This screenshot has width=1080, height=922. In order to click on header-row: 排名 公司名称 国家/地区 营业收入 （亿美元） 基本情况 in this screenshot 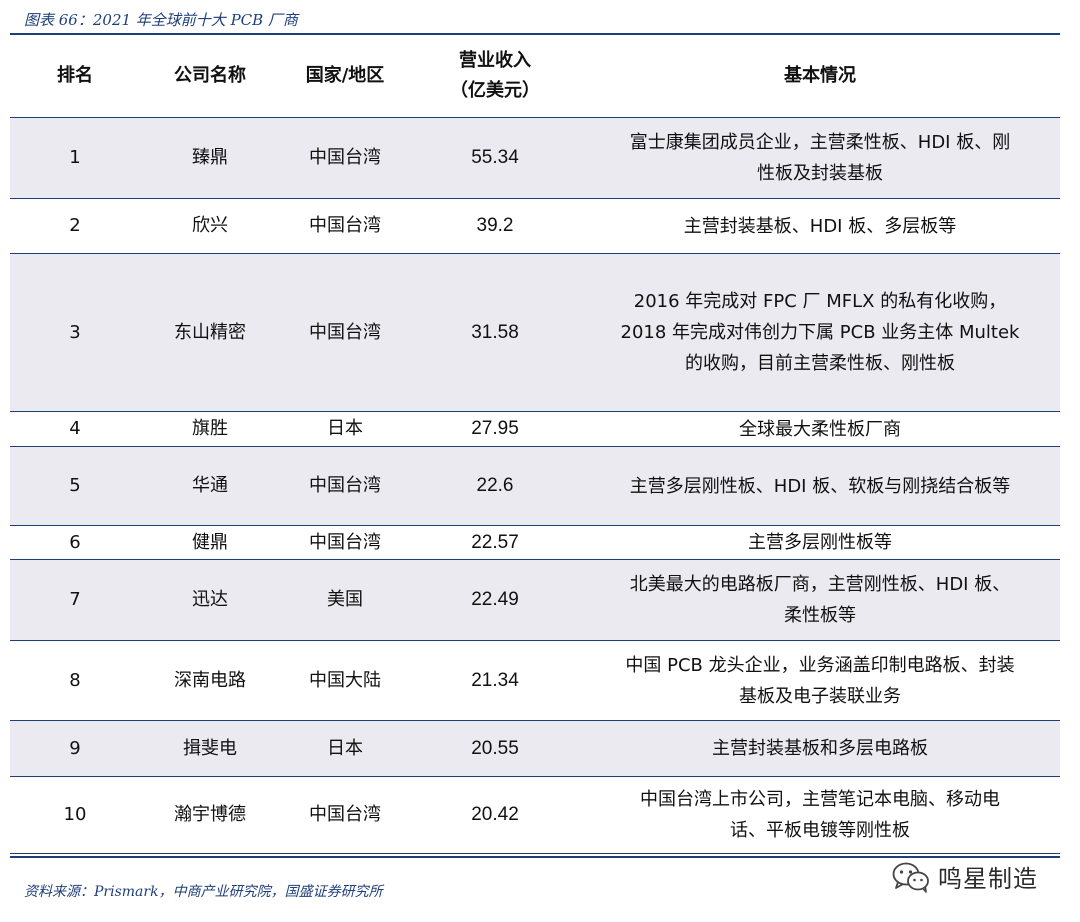, I will do `click(535, 76)`.